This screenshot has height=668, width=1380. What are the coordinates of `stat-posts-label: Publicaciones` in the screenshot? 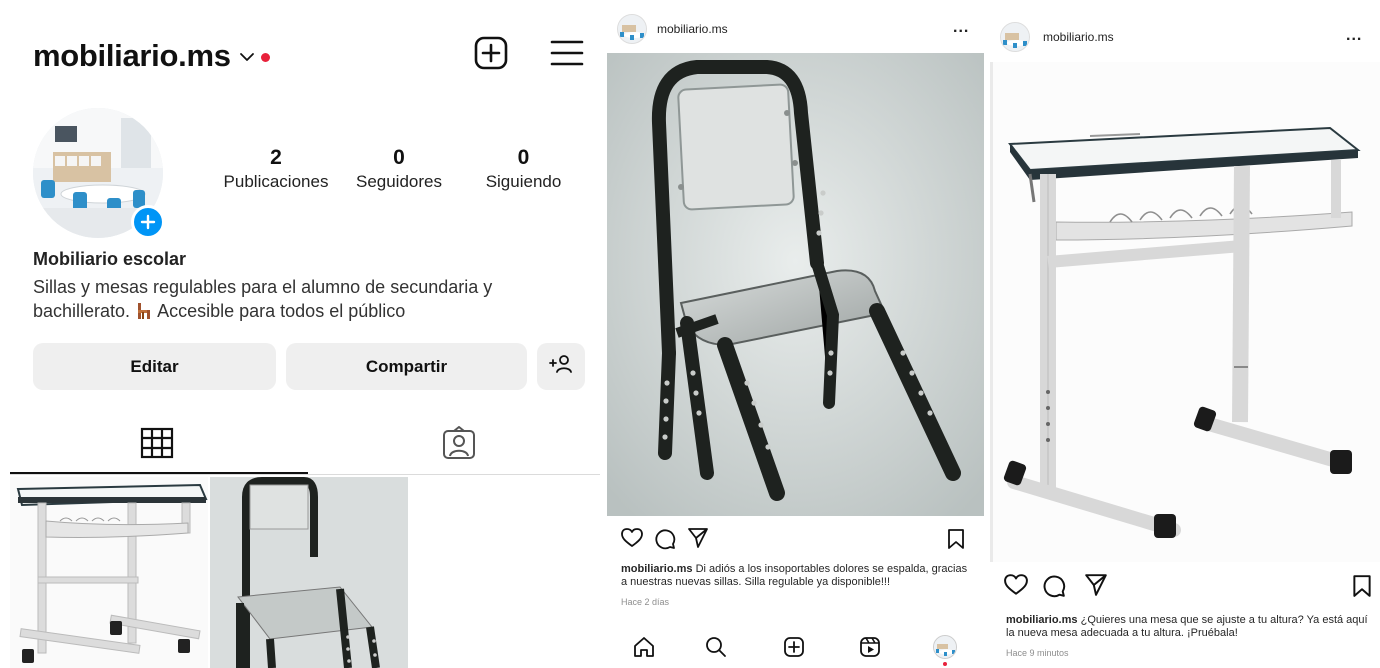 It's located at (276, 181).